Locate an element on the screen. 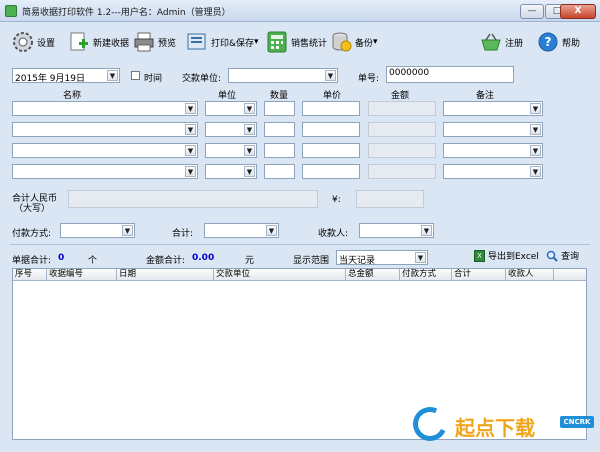 Image resolution: width=600 pixels, height=452 pixels. help-label: 帮助 is located at coordinates (571, 43).